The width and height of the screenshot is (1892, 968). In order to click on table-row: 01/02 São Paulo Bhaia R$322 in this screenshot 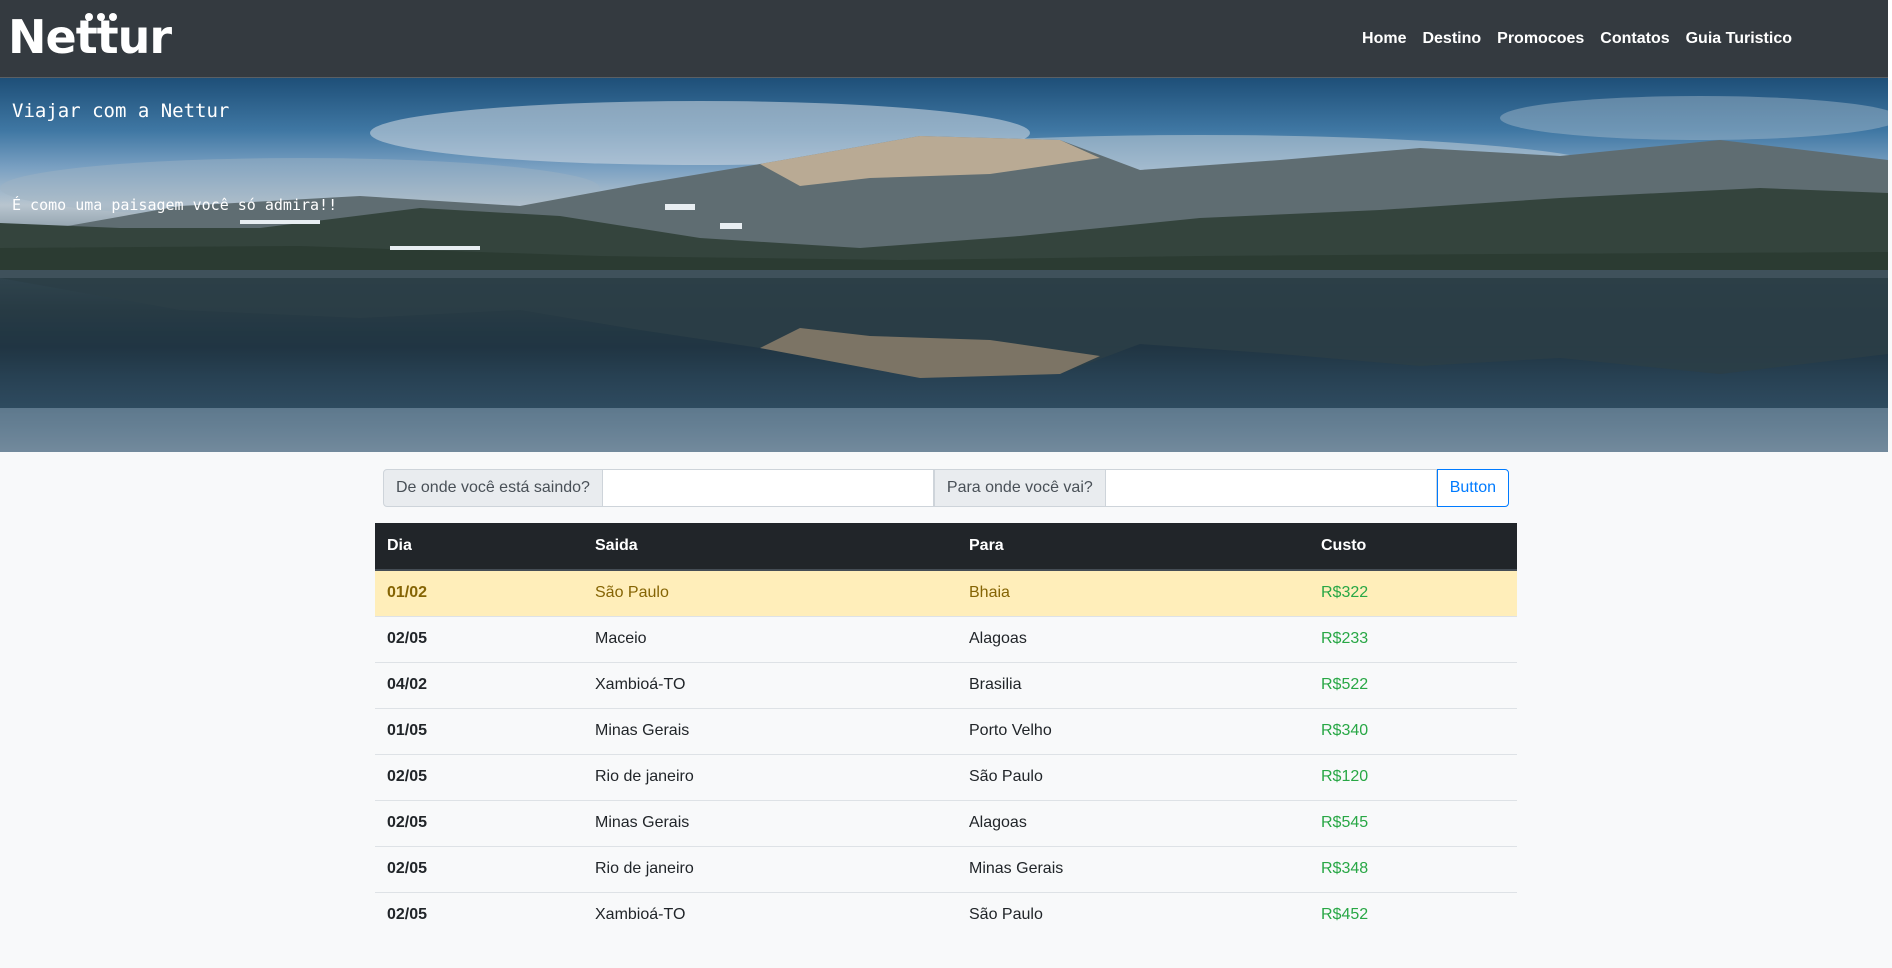, I will do `click(946, 592)`.